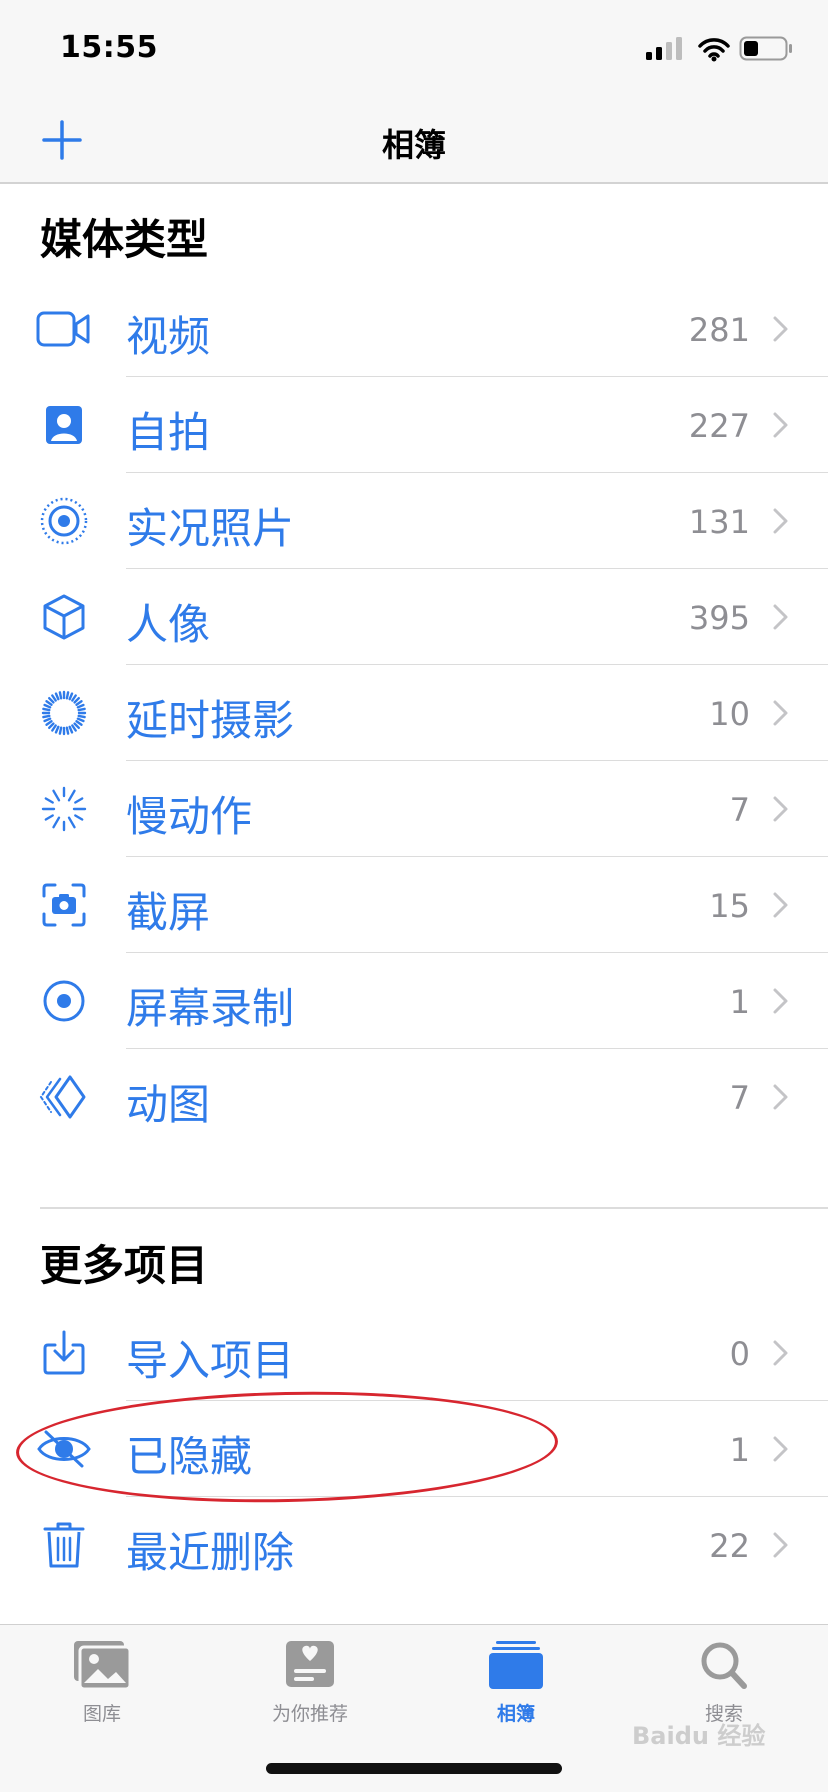  I want to click on album-count: 0, so click(739, 1354).